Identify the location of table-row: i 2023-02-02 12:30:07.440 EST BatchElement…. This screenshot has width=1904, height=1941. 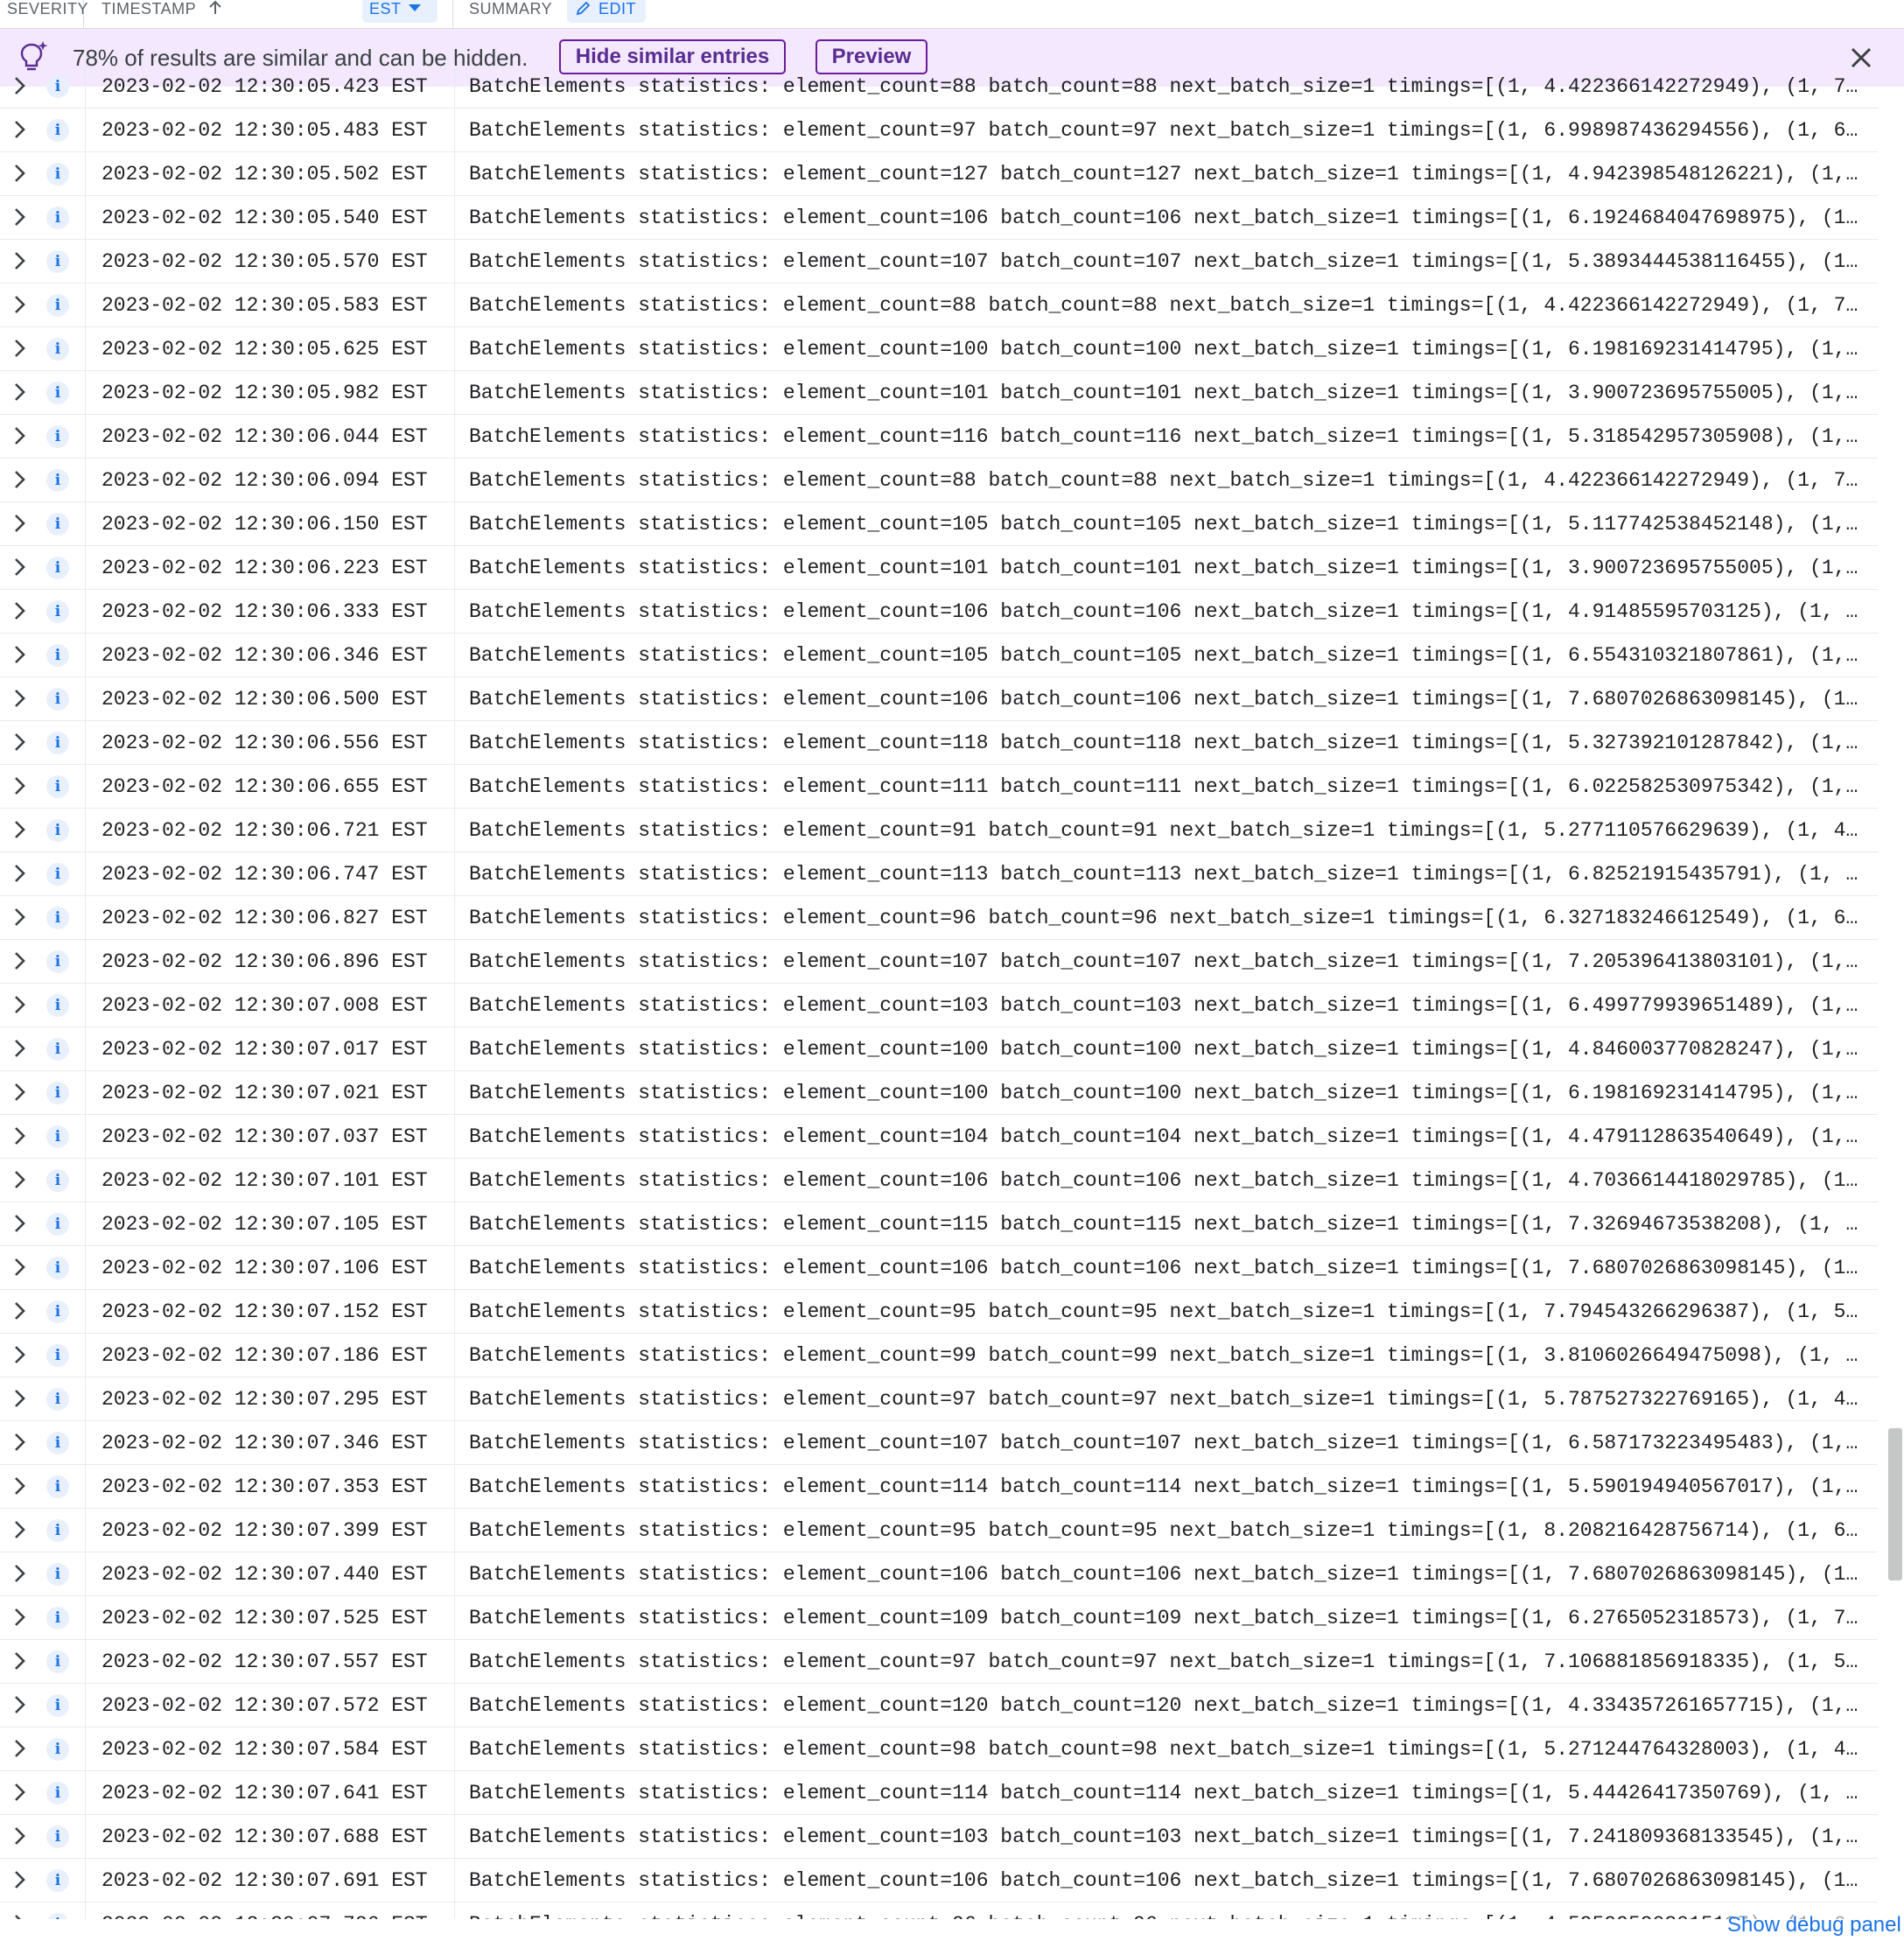
(939, 1574).